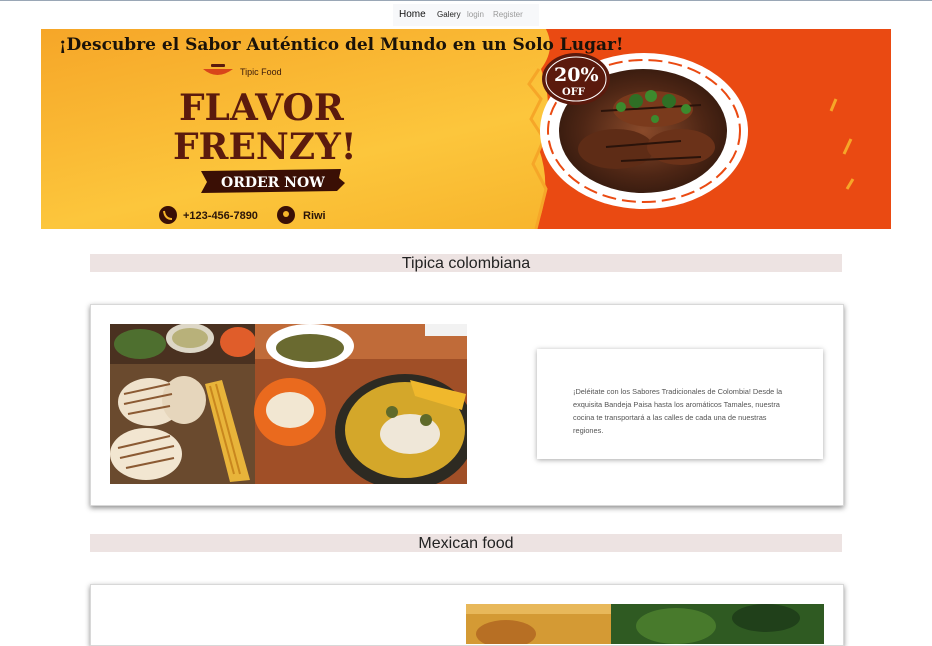  Describe the element at coordinates (412, 14) in the screenshot. I see `nav-home-link: Home` at that location.